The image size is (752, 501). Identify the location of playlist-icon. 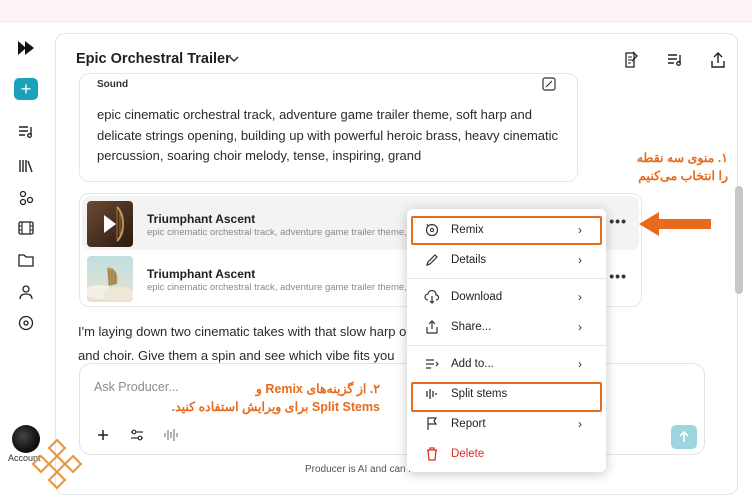
(26, 132).